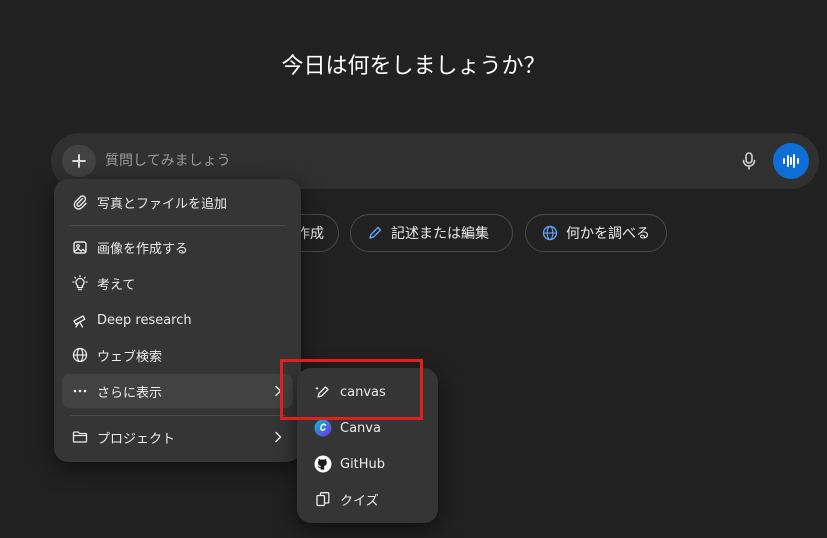  I want to click on submenu-item-quiz: クイズ, so click(367, 499).